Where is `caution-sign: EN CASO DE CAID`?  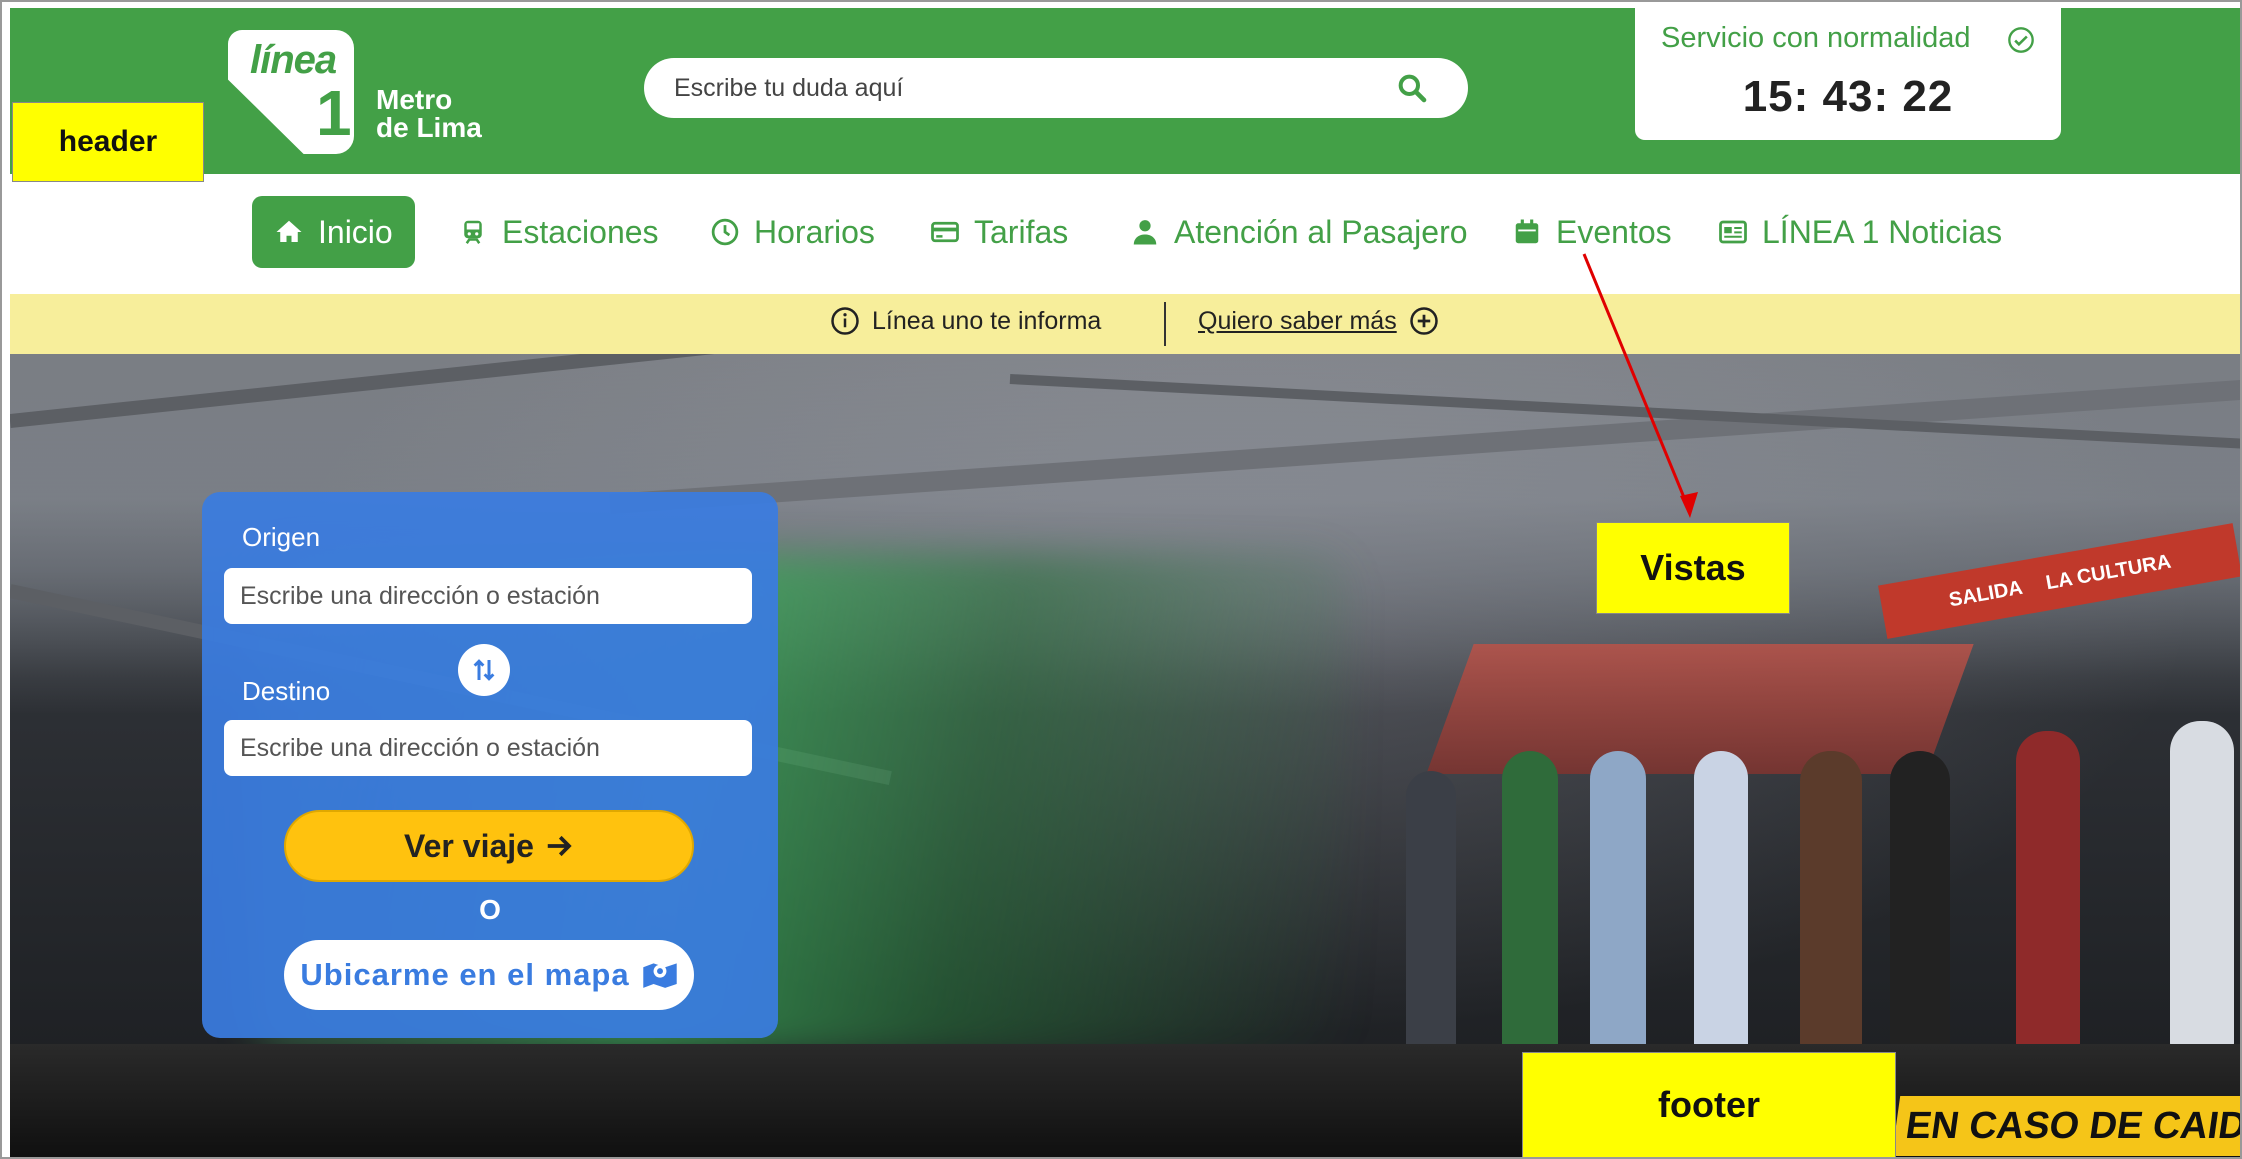 caution-sign: EN CASO DE CAID is located at coordinates (2065, 1126).